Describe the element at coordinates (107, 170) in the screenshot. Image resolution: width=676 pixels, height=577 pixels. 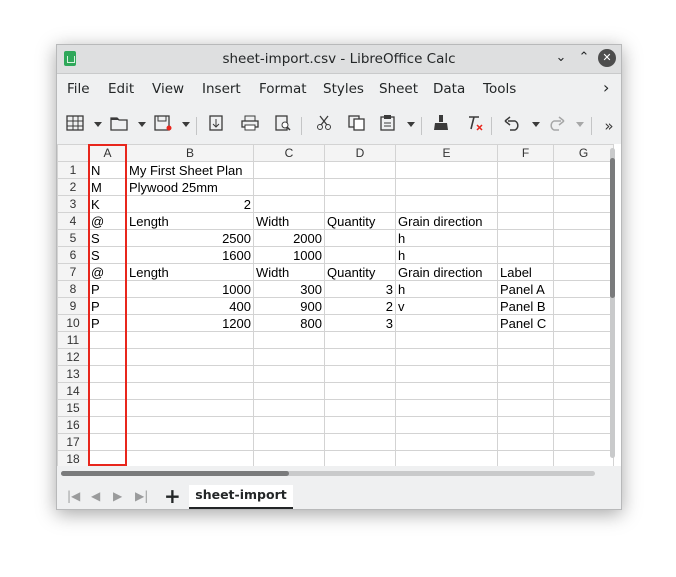
I see `cell: N` at that location.